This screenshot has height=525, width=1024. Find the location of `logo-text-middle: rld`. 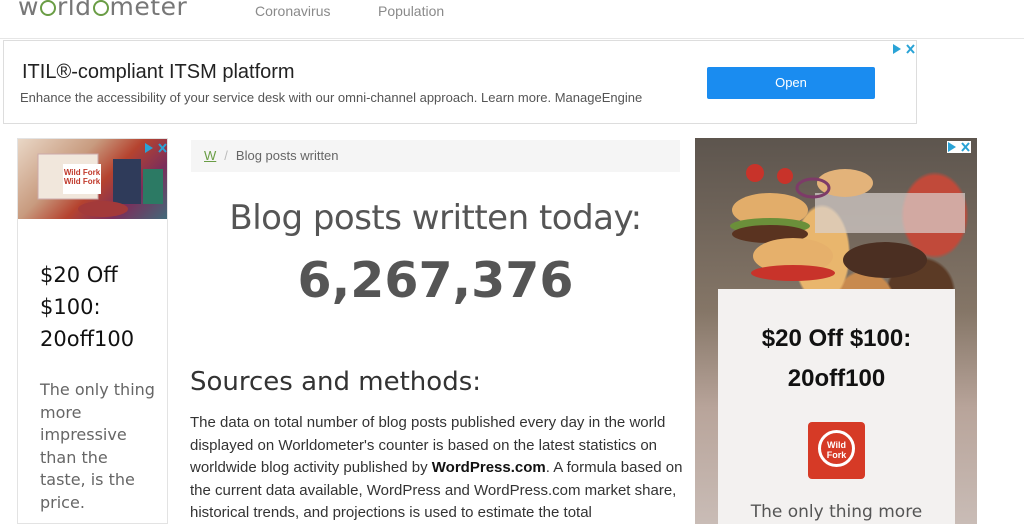

logo-text-middle: rld is located at coordinates (74, 10).